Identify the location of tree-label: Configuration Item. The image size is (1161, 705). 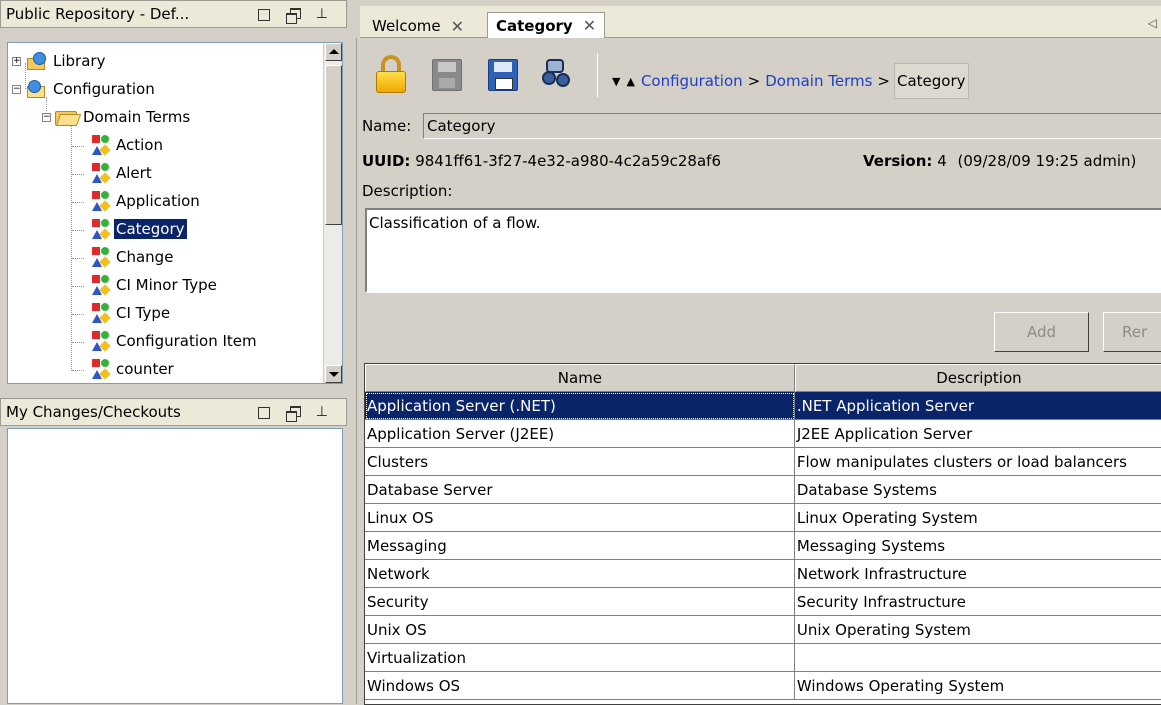
(186, 341).